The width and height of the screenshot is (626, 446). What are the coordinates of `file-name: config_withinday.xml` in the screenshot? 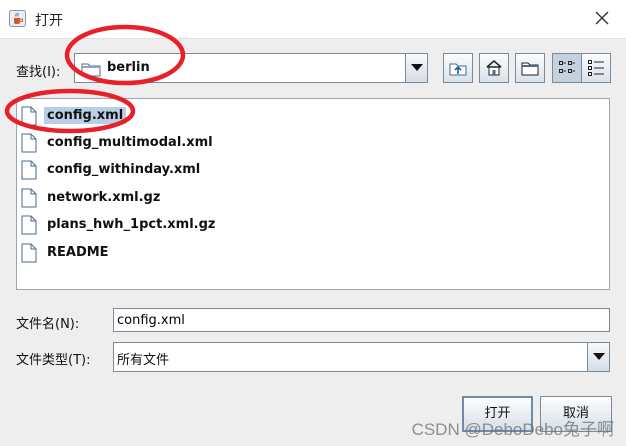 It's located at (124, 169).